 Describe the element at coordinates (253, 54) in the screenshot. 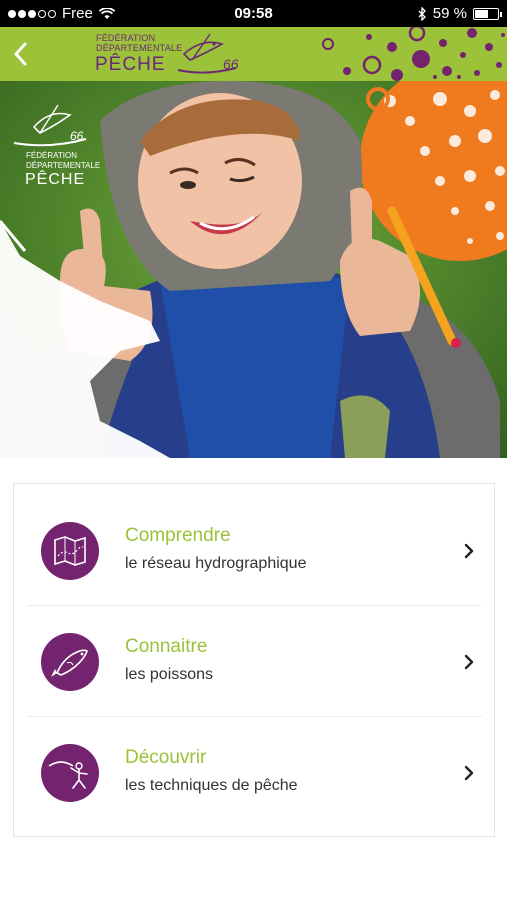

I see `app-header: FÉDÉRATION DÉPARTEMENTALE PÊCHE 66` at that location.